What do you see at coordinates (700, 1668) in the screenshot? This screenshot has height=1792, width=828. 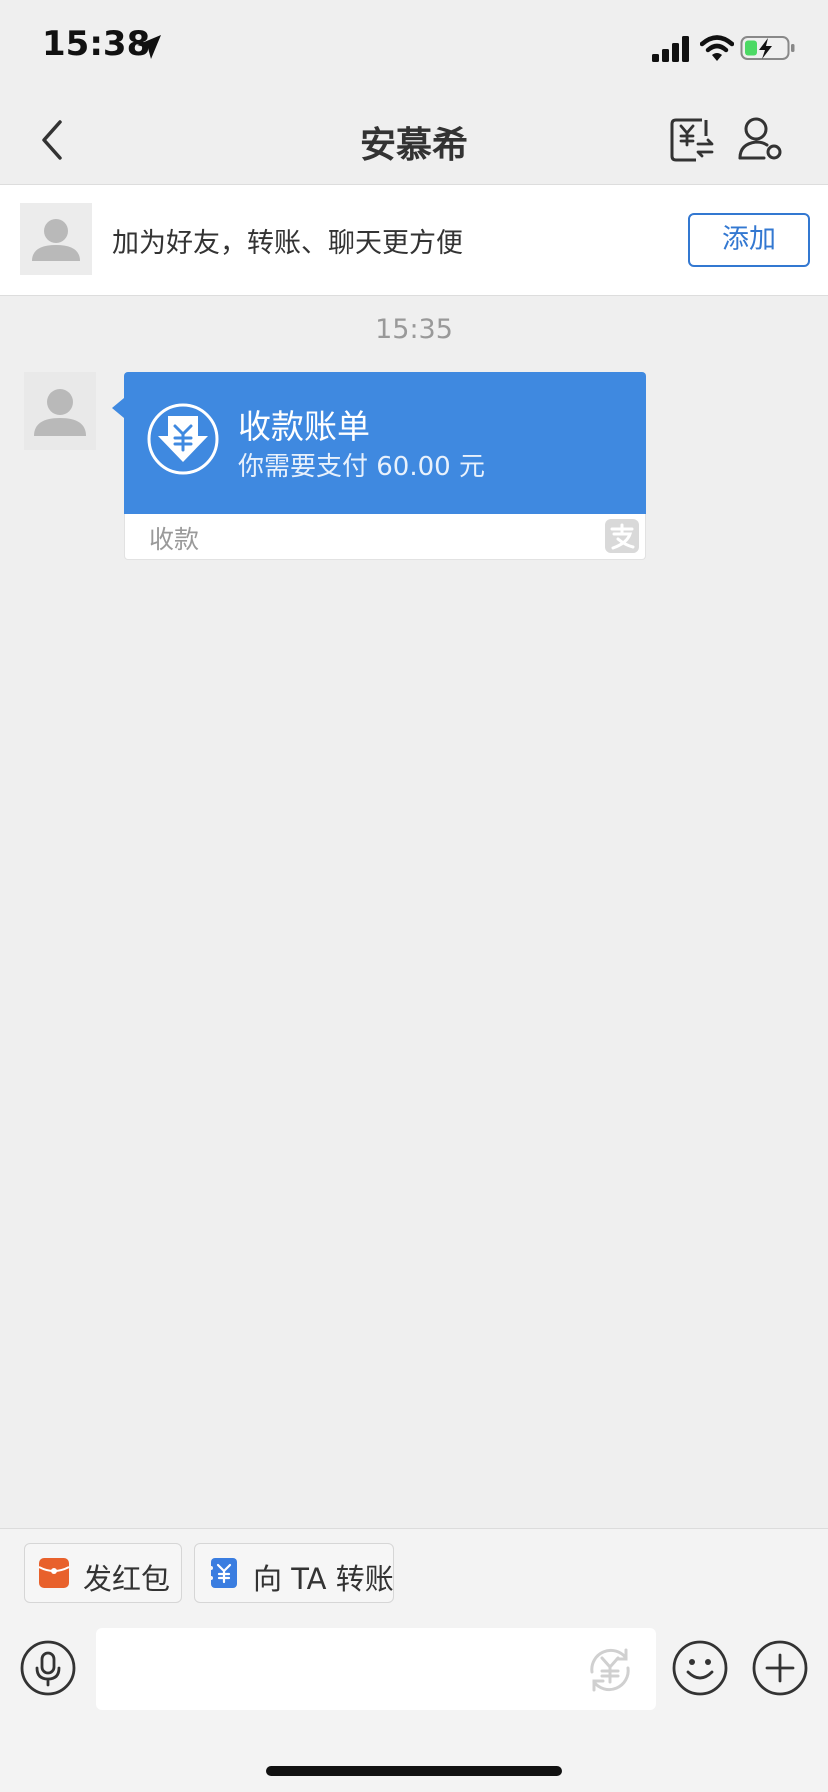 I see `emoji-icon` at bounding box center [700, 1668].